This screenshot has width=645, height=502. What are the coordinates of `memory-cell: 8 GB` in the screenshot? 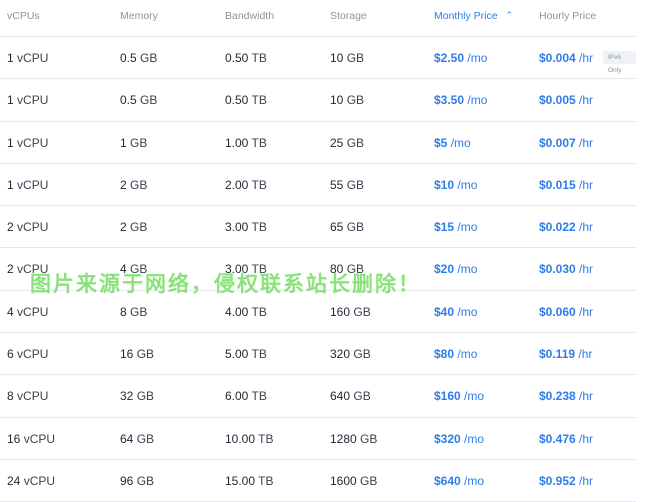 It's located at (133, 312).